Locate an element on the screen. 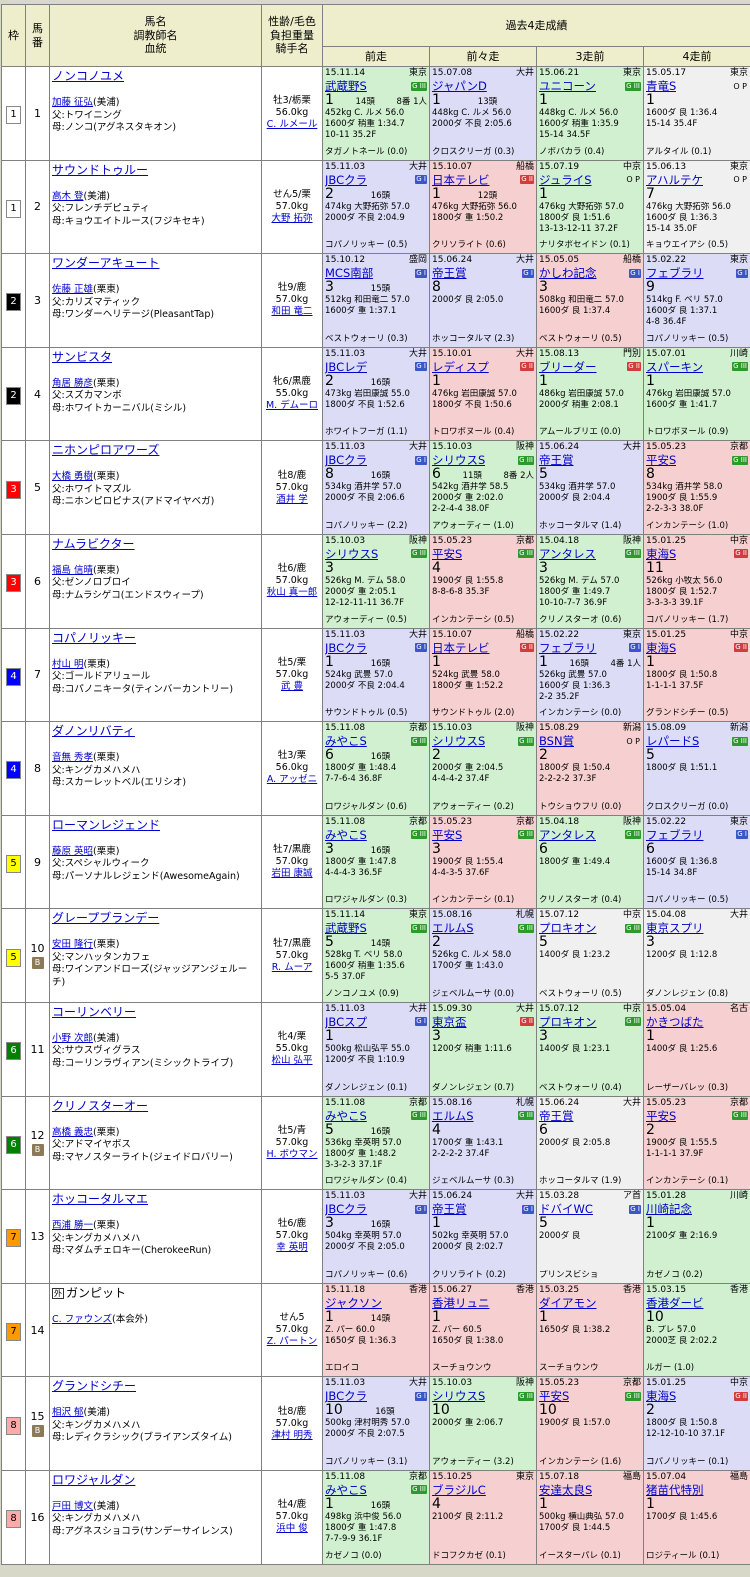 The image size is (750, 1577). race-name-link: JBCレデ is located at coordinates (346, 367).